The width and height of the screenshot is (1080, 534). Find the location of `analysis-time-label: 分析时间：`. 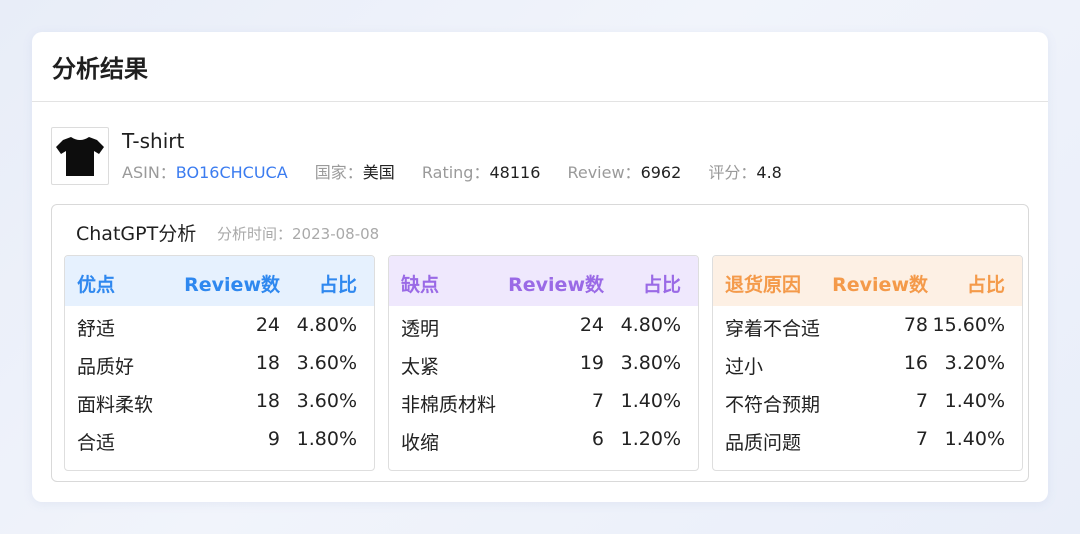

analysis-time-label: 分析时间： is located at coordinates (255, 234).